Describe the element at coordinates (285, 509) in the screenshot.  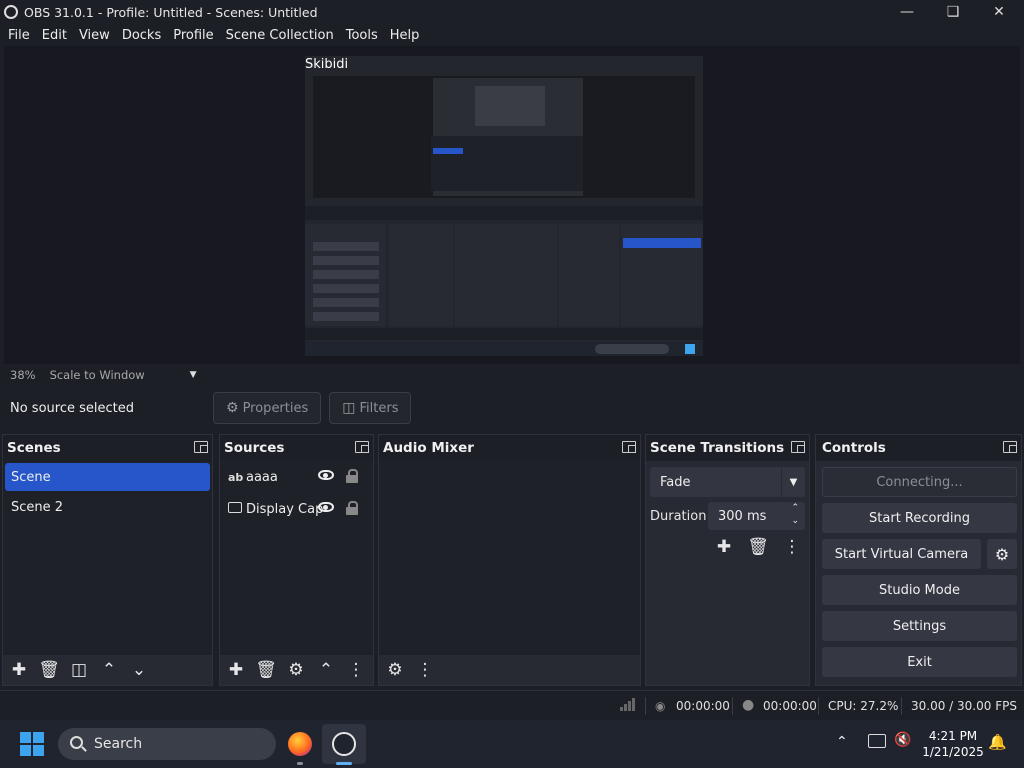
I see `source-label: Display Cap` at that location.